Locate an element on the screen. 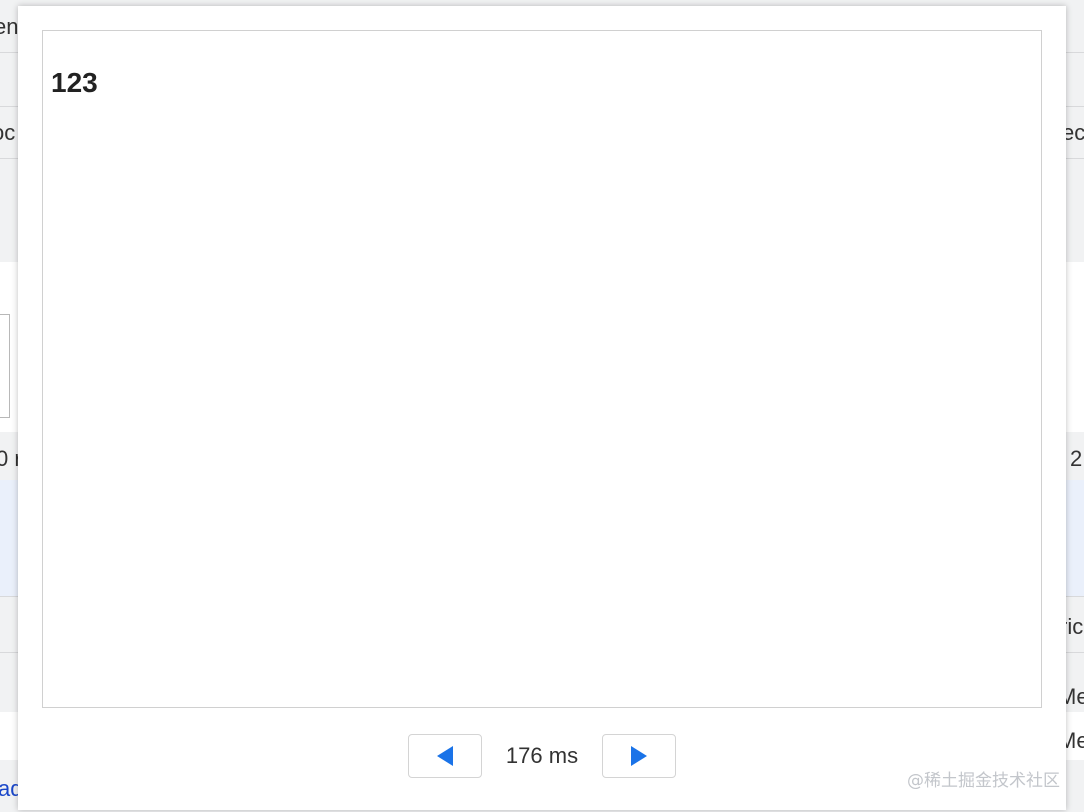 This screenshot has width=1084, height=812. next-frame-button is located at coordinates (639, 756).